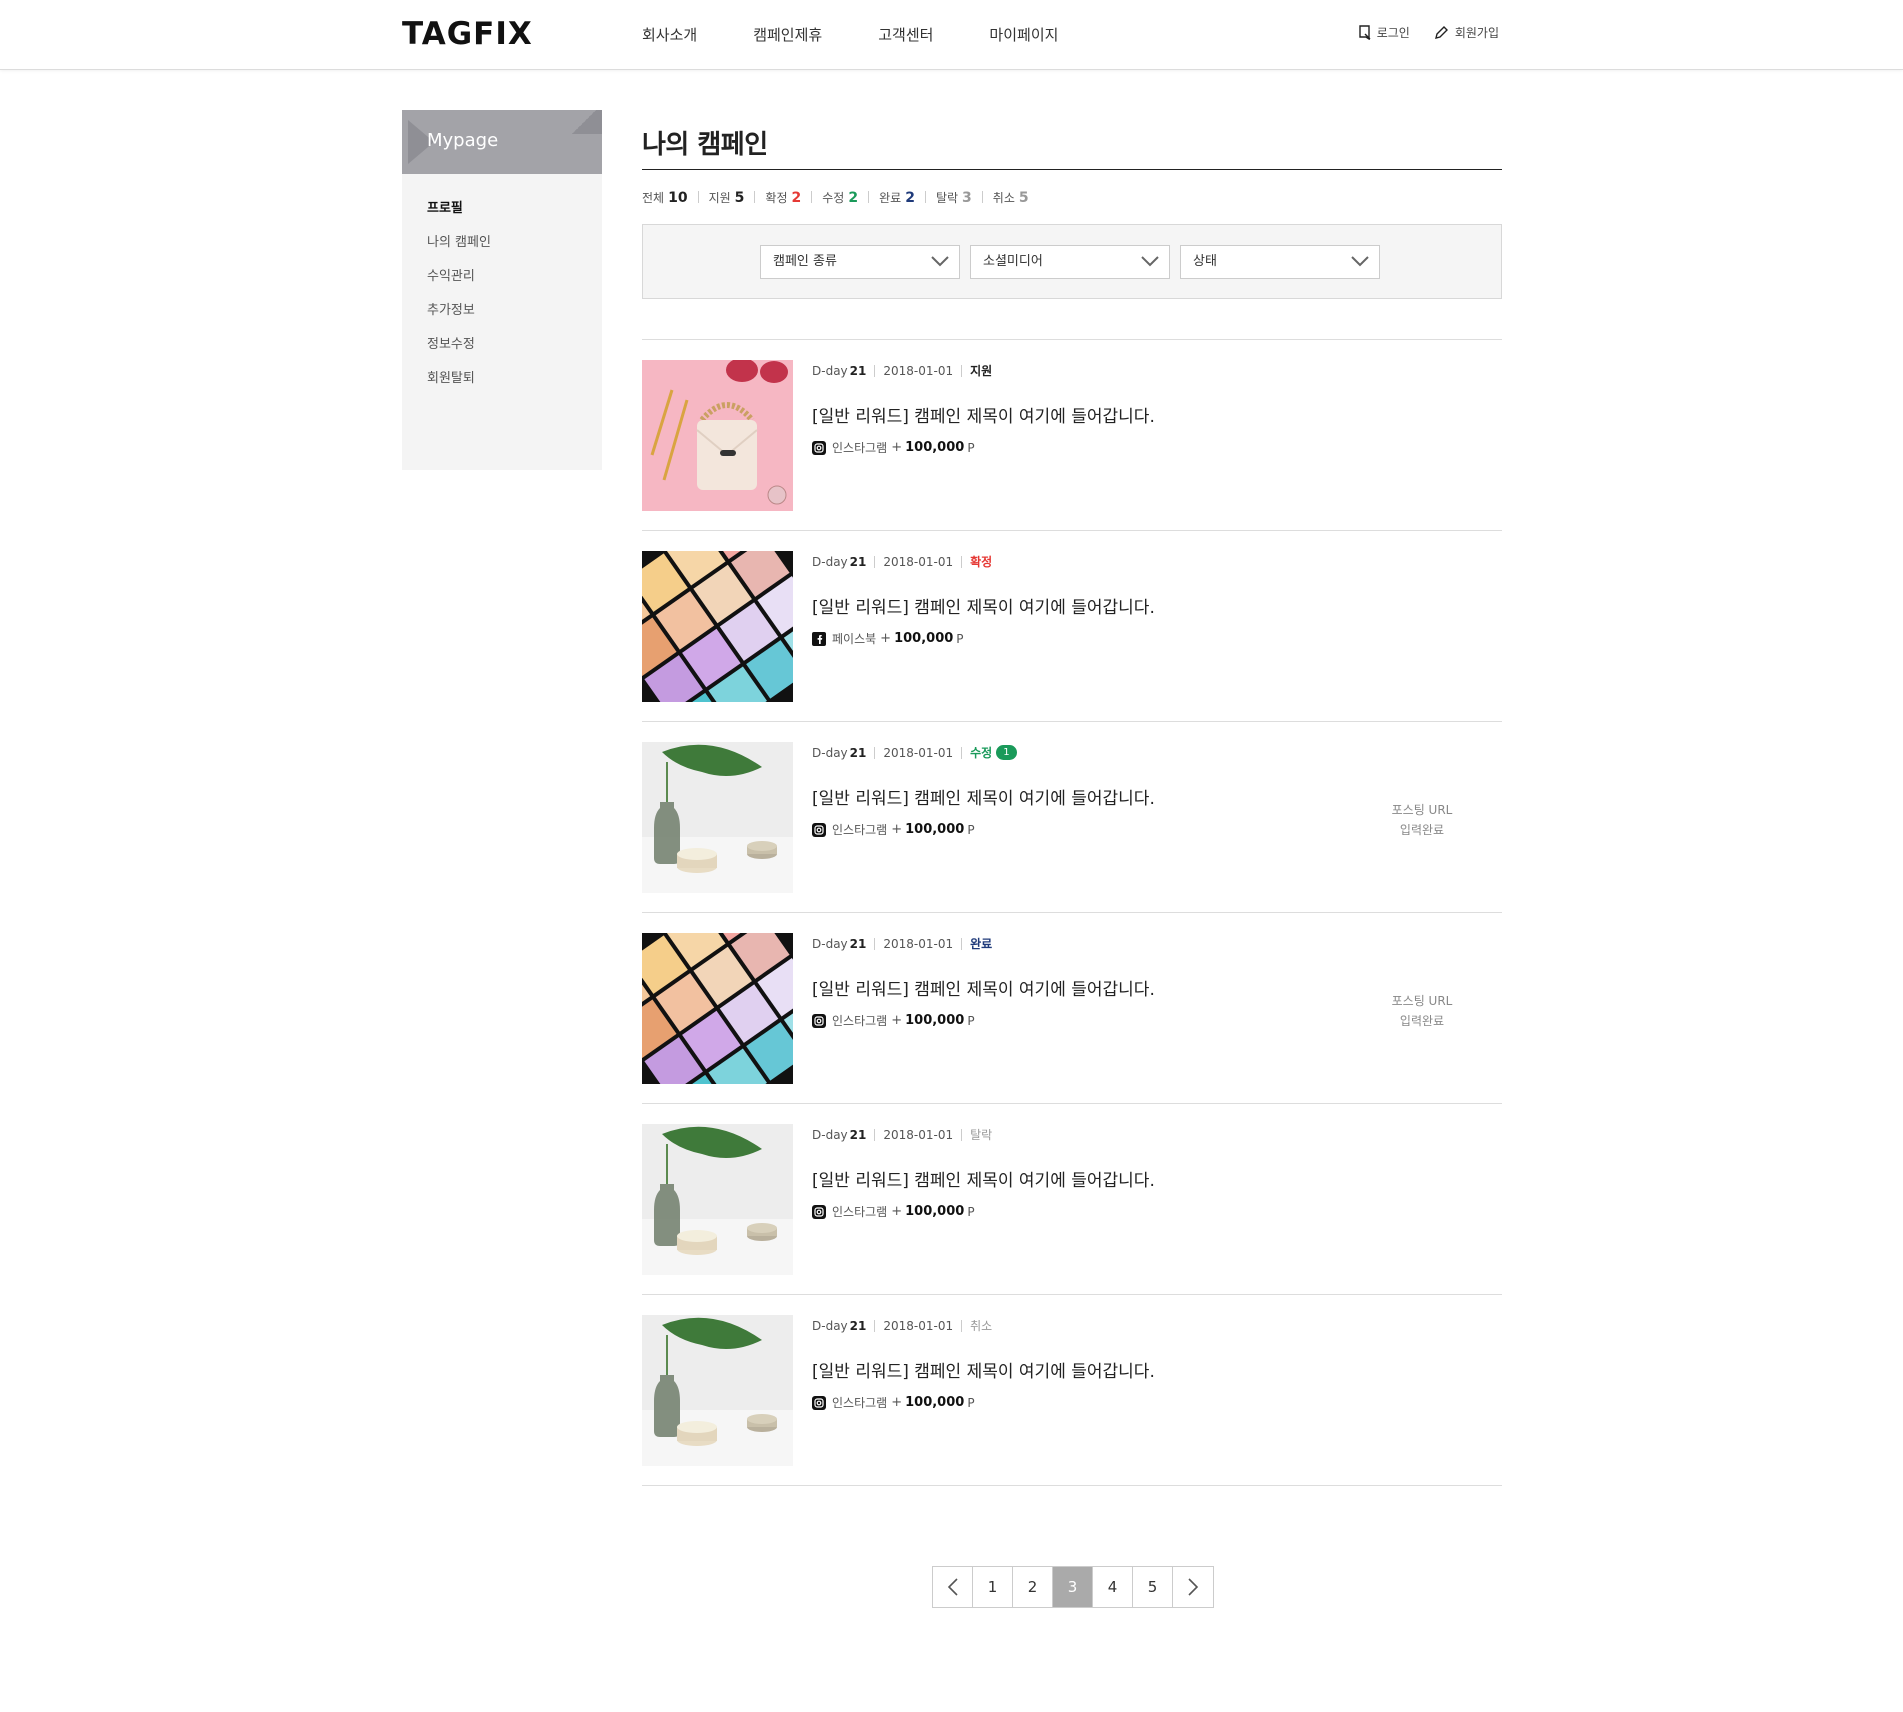  Describe the element at coordinates (514, 243) in the screenshot. I see `sidebar-item: 나의 캠페인` at that location.